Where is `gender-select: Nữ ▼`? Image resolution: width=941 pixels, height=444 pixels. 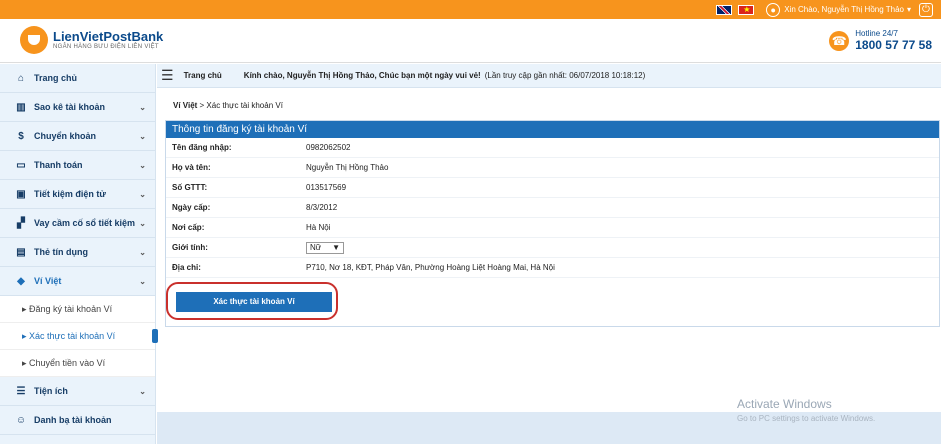 gender-select: Nữ ▼ is located at coordinates (325, 247).